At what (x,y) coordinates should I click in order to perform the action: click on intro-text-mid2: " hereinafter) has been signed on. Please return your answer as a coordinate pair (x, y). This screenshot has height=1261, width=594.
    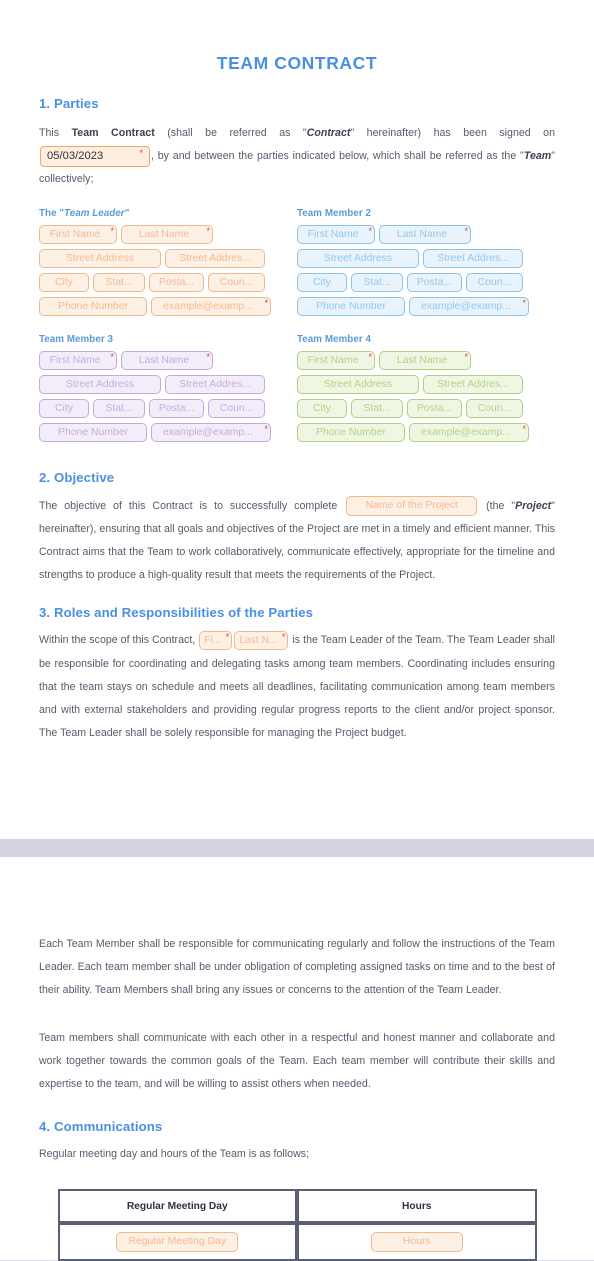
    Looking at the image, I should click on (452, 133).